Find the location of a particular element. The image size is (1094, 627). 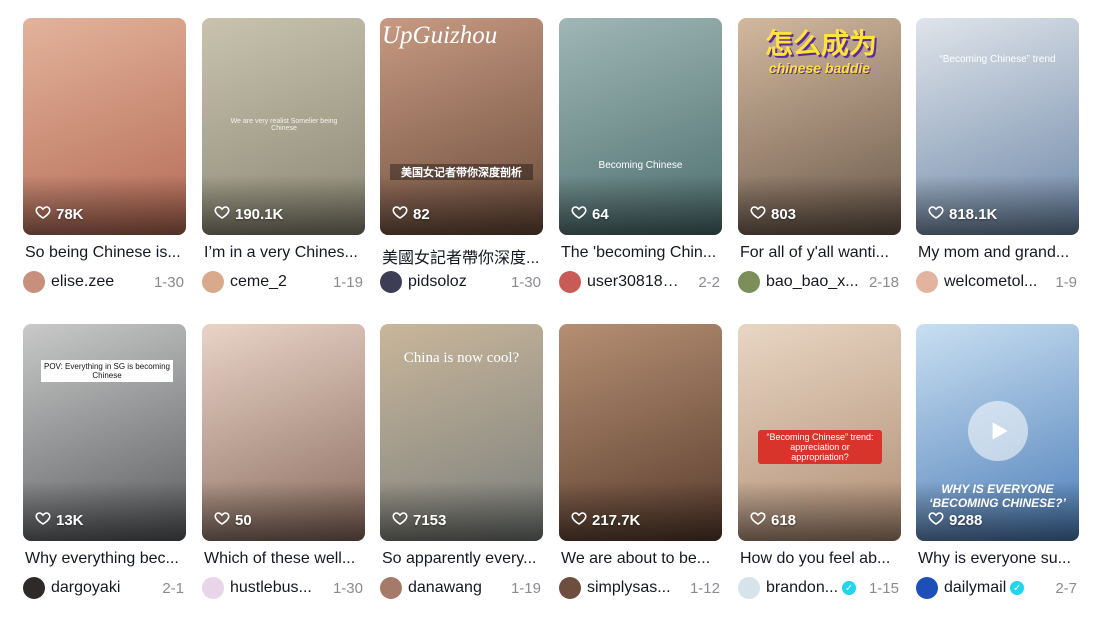

video-meta: user308181... 2-2 is located at coordinates (640, 282).